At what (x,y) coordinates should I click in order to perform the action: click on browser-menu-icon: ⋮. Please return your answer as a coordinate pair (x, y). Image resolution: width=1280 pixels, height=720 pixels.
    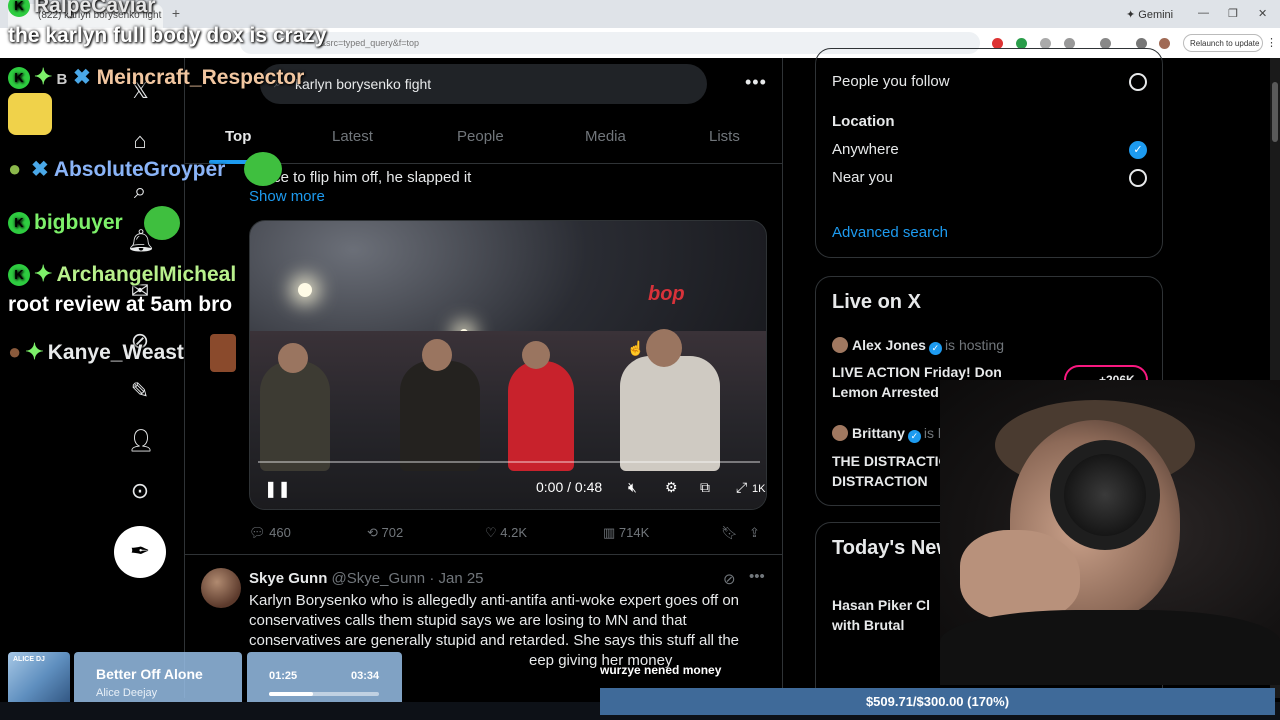
    Looking at the image, I should click on (1271, 42).